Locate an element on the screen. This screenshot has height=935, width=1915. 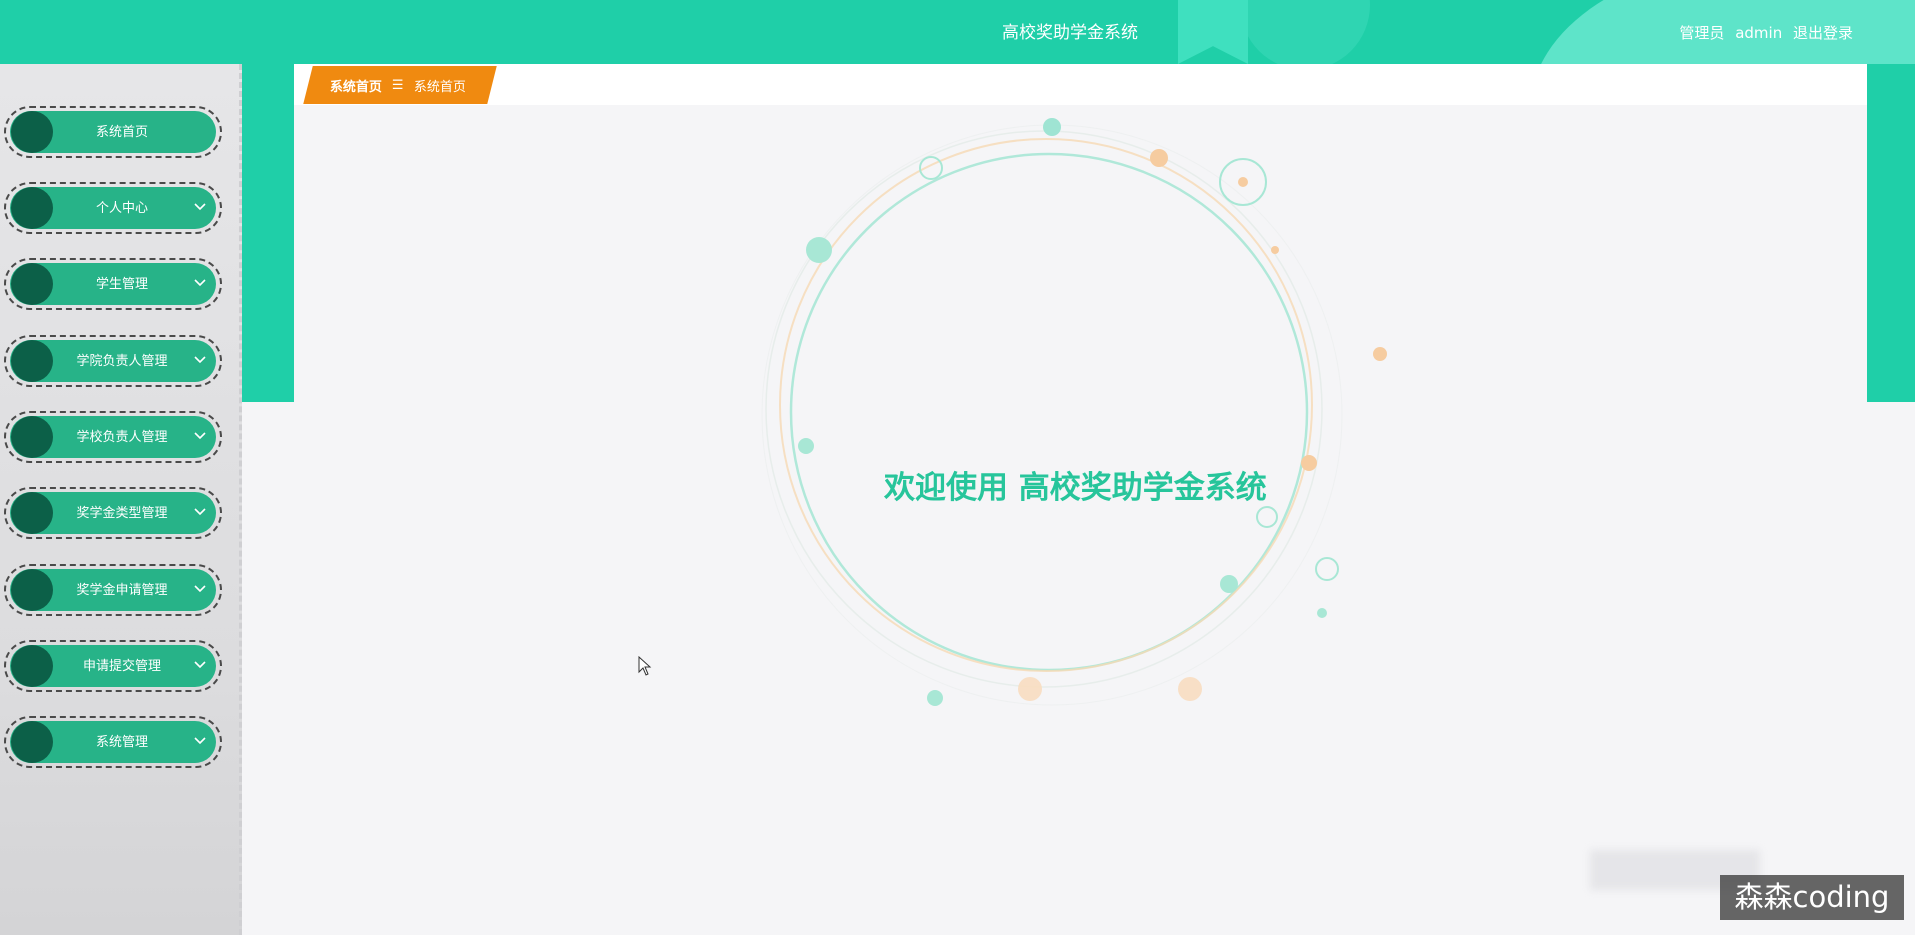
sidebar-item-scholarship-application-management: 奖学金申请管理 is located at coordinates (113, 590).